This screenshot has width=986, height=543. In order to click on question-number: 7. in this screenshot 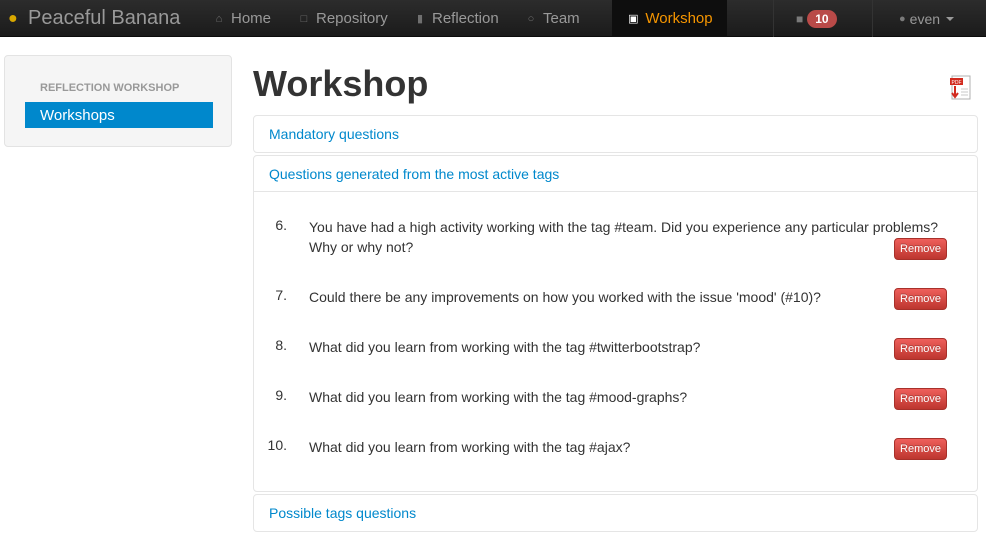, I will do `click(281, 295)`.